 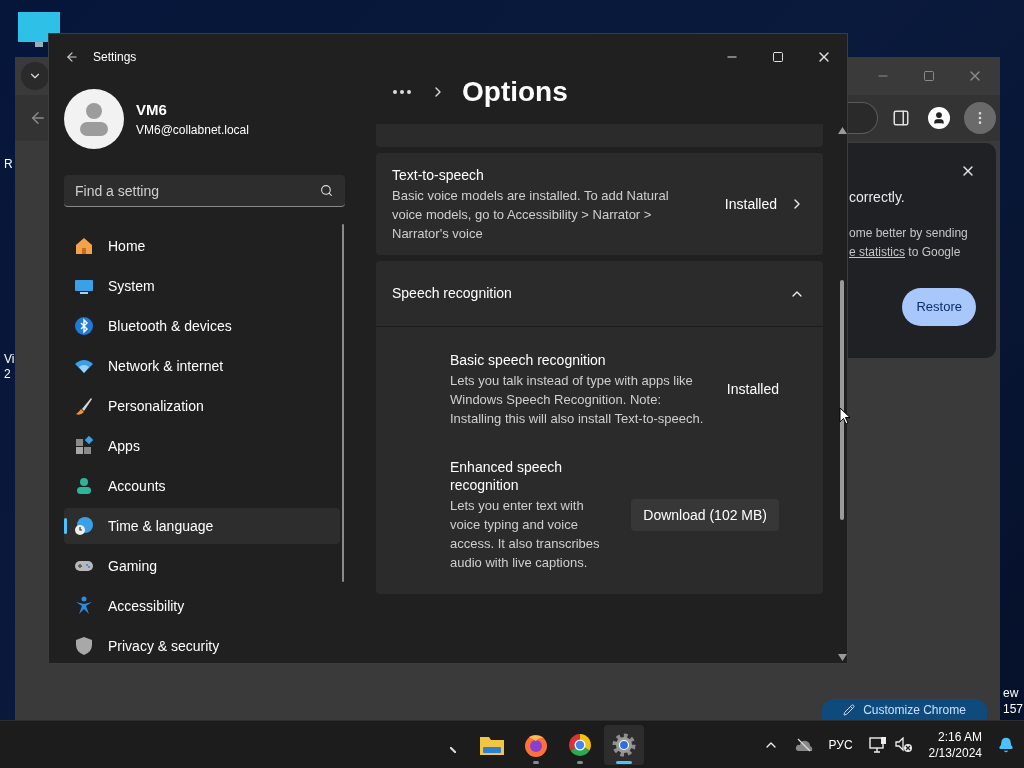 I want to click on mouse-pointer-icon, so click(x=845, y=416).